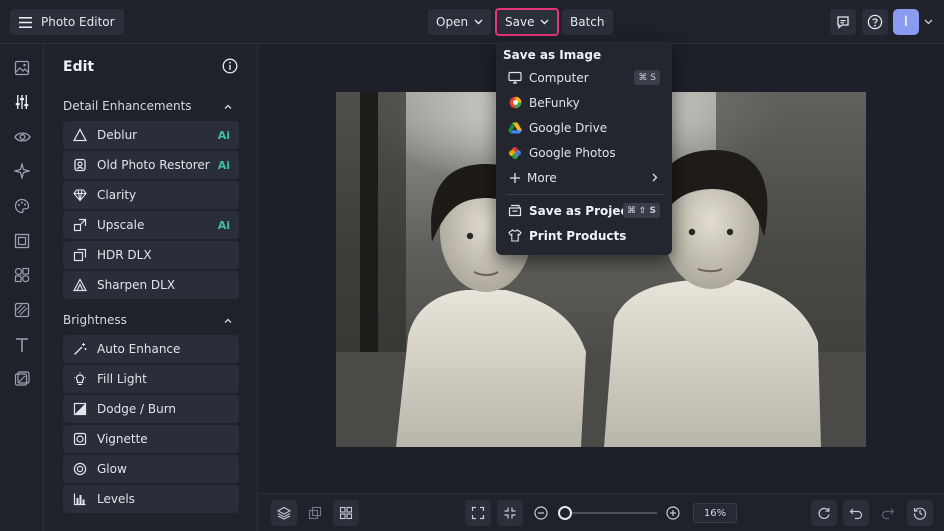  What do you see at coordinates (151, 225) in the screenshot?
I see `tool-upscale: Upscale Ai` at bounding box center [151, 225].